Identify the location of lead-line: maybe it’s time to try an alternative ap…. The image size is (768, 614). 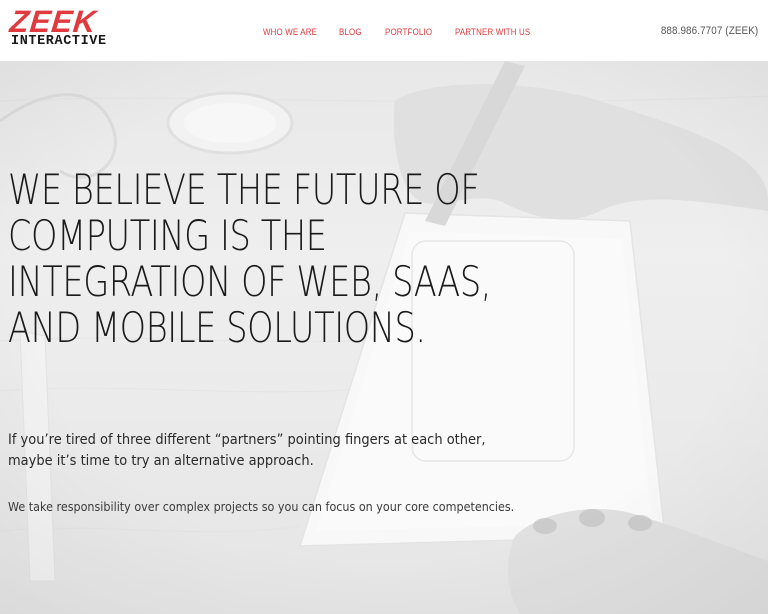
(161, 461).